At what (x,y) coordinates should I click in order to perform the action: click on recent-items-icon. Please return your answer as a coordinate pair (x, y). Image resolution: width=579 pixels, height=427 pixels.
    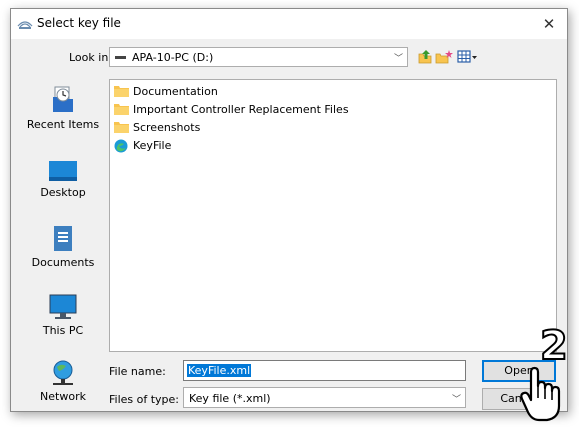
    Looking at the image, I should click on (63, 99).